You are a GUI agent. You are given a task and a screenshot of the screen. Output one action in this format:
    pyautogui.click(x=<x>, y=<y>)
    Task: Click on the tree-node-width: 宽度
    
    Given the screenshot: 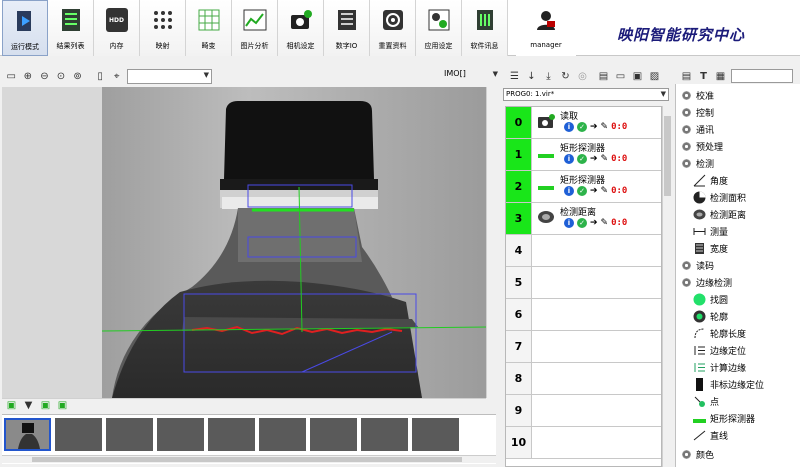 What is the action you would take?
    pyautogui.click(x=710, y=248)
    